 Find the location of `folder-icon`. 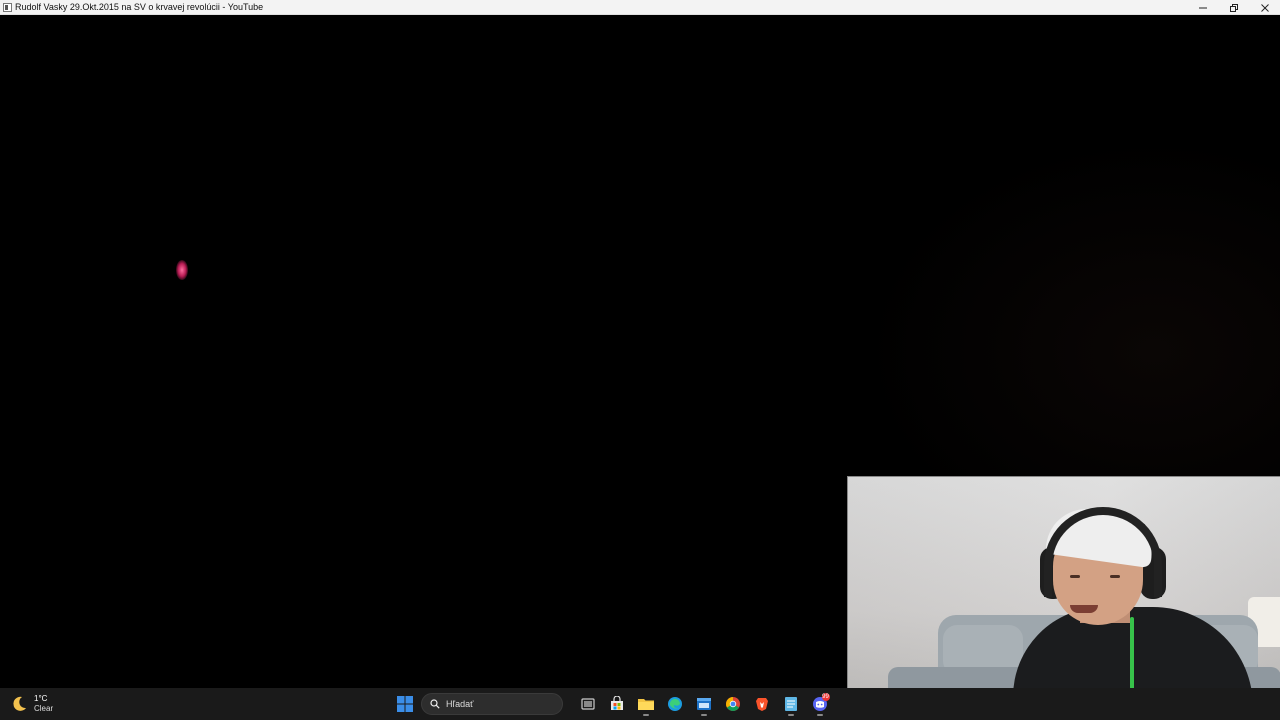

folder-icon is located at coordinates (645, 704).